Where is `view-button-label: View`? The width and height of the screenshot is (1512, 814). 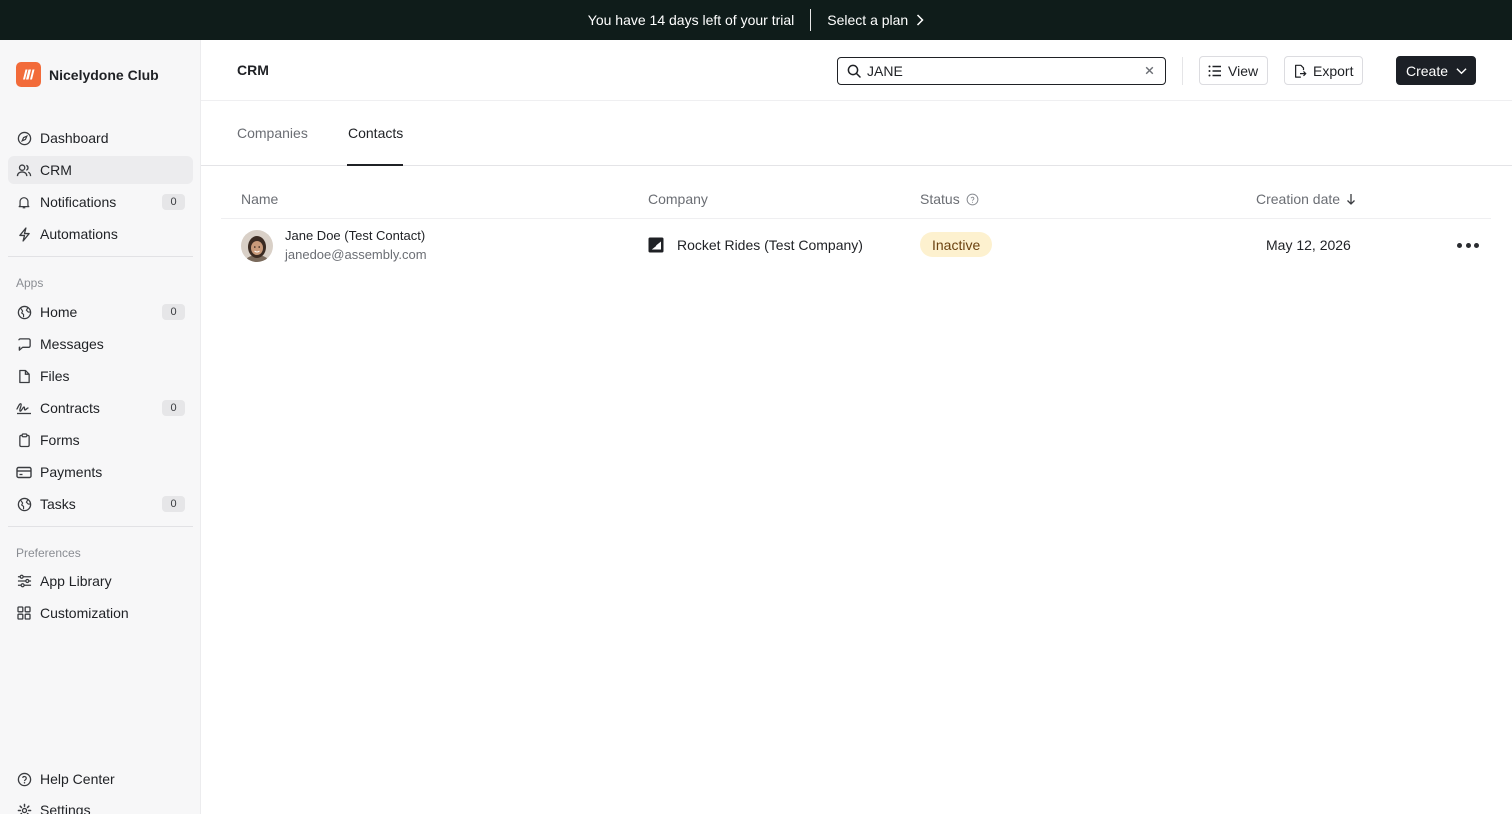
view-button-label: View is located at coordinates (1243, 70).